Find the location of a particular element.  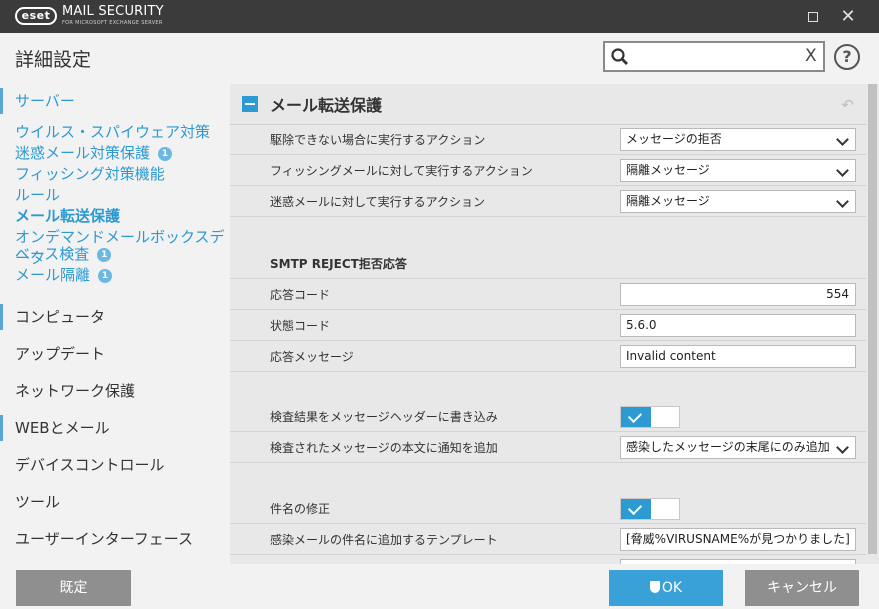

maximize-button is located at coordinates (813, 16).